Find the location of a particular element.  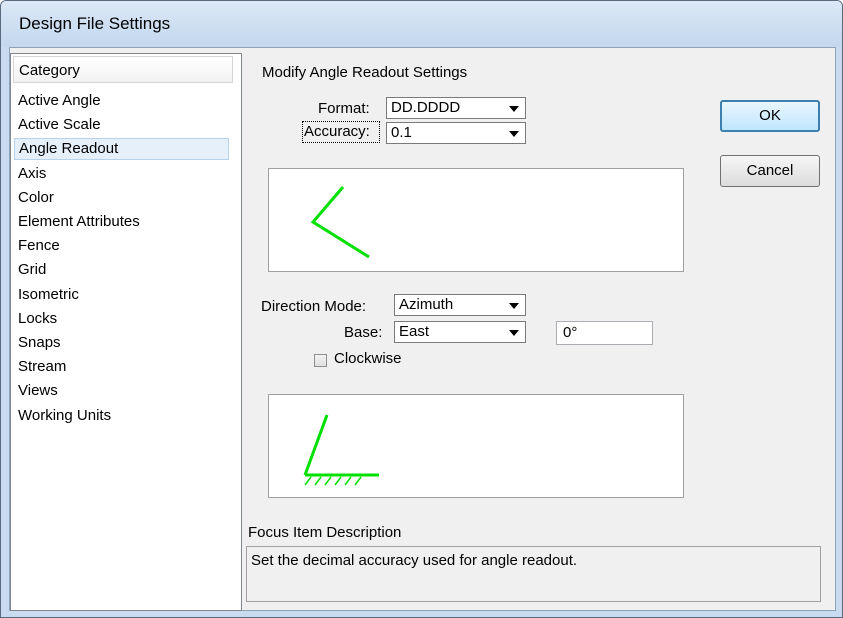

title-bar: Design File Settings is located at coordinates (421, 24).